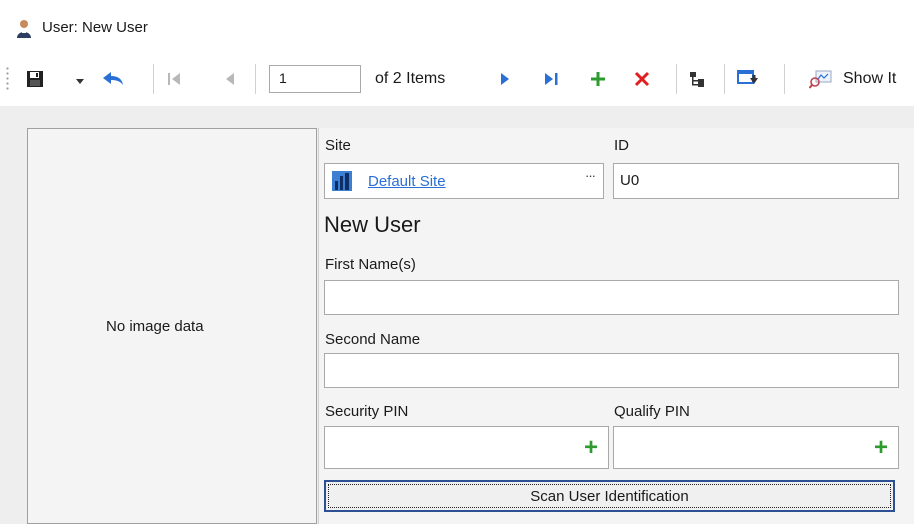  Describe the element at coordinates (457, 81) in the screenshot. I see `toolbar` at that location.